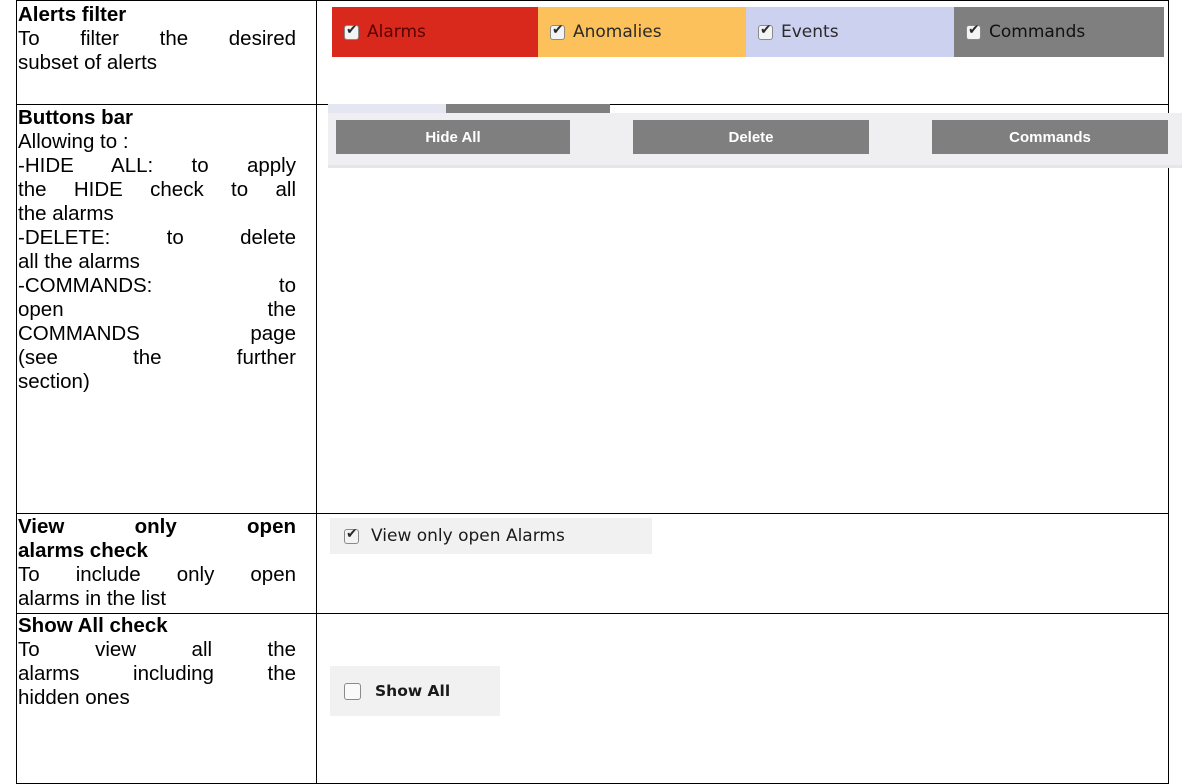  What do you see at coordinates (157, 574) in the screenshot?
I see `description-line: To include only open` at bounding box center [157, 574].